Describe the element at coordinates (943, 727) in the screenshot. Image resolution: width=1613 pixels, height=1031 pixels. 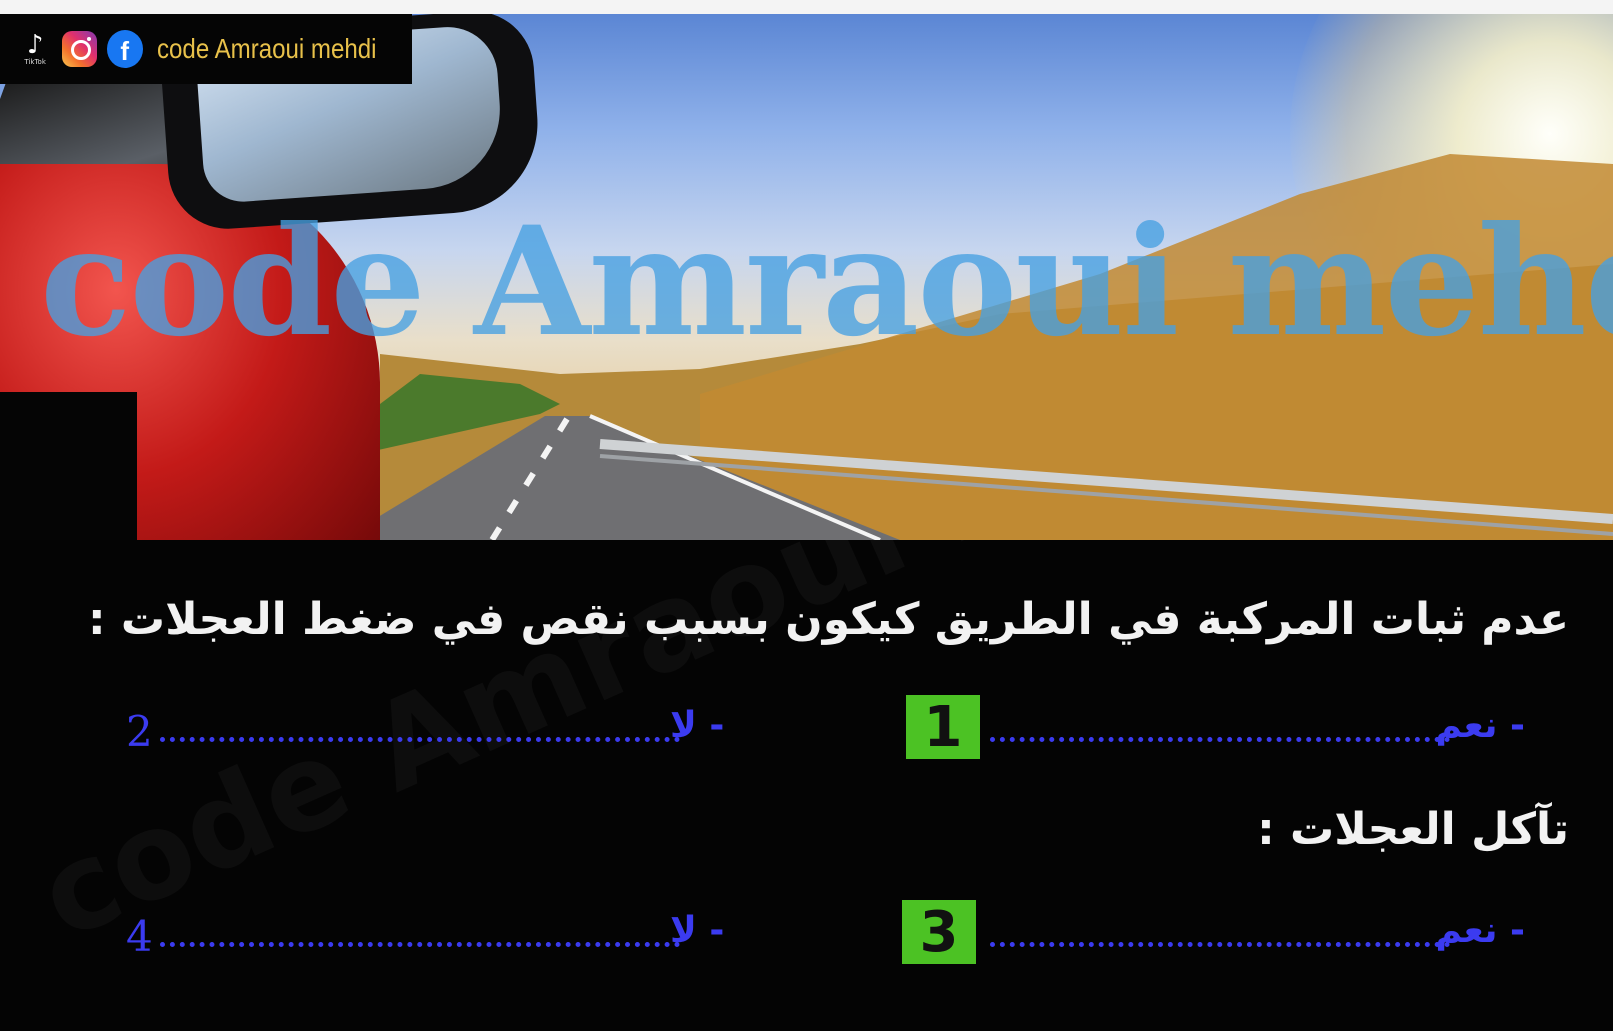
I see `yes-number-badge: 1` at that location.